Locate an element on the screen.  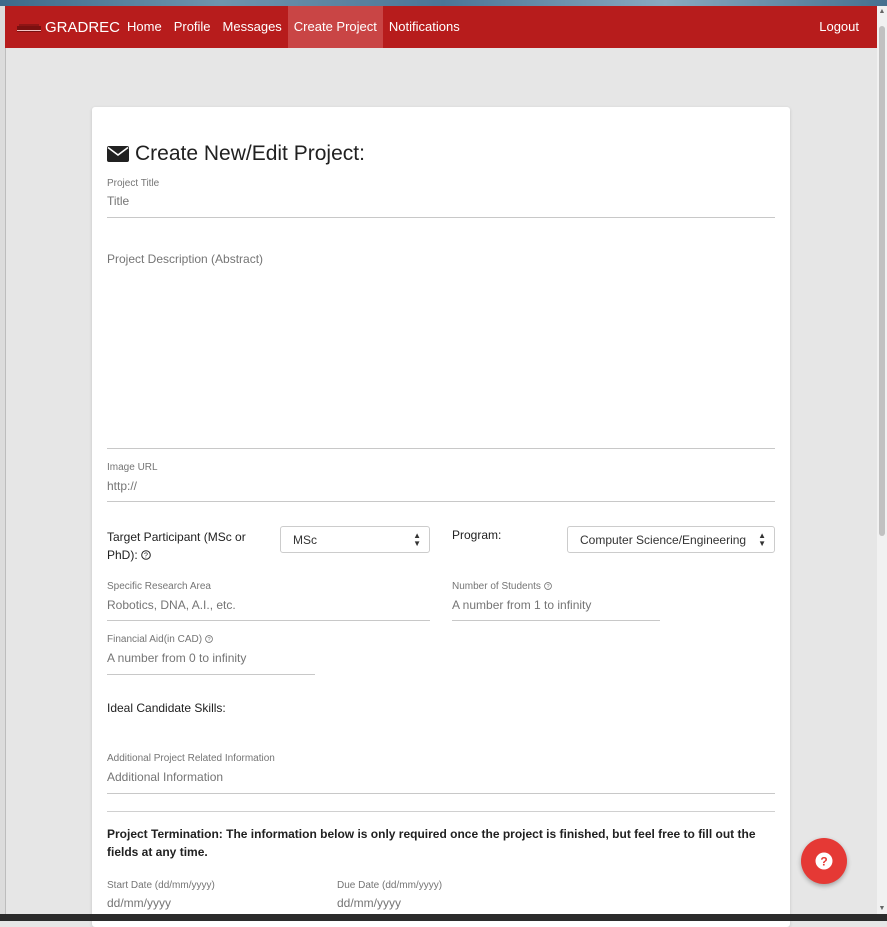
brand-name: GRADREC is located at coordinates (83, 27).